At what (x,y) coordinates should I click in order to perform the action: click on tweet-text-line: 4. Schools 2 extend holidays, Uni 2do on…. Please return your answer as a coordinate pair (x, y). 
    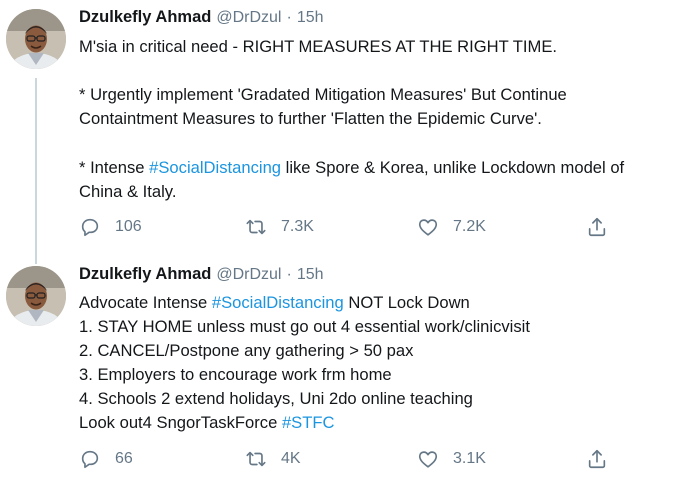
    Looking at the image, I should click on (383, 399).